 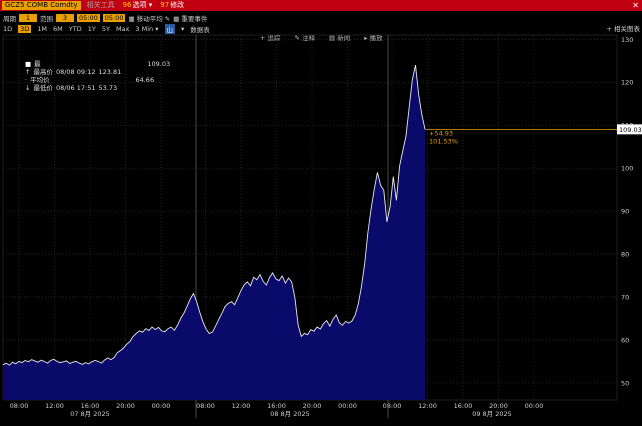 I want to click on day-label: 07 8月 2025, so click(x=90, y=414).